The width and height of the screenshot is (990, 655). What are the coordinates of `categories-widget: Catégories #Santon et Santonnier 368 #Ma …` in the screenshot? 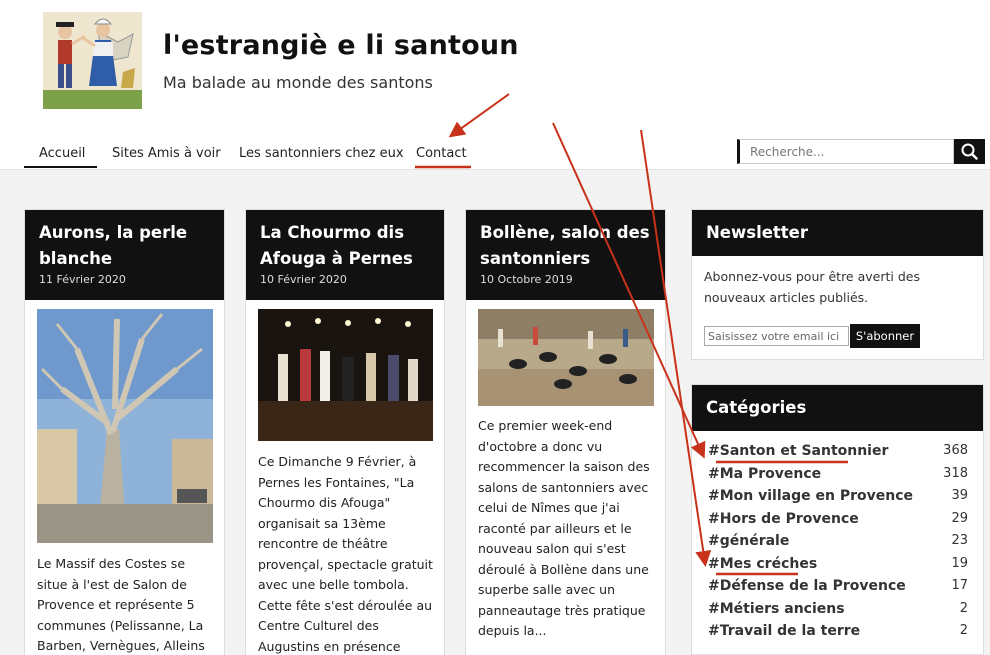 It's located at (837, 519).